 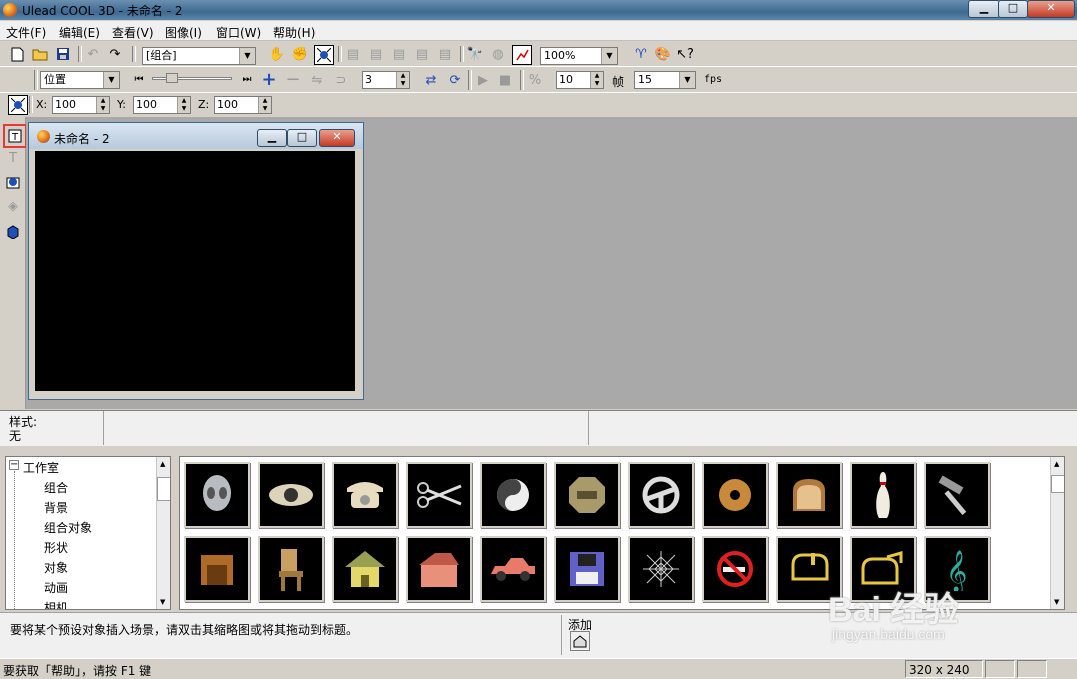 What do you see at coordinates (663, 54) in the screenshot?
I see `palette-icon: 🎨` at bounding box center [663, 54].